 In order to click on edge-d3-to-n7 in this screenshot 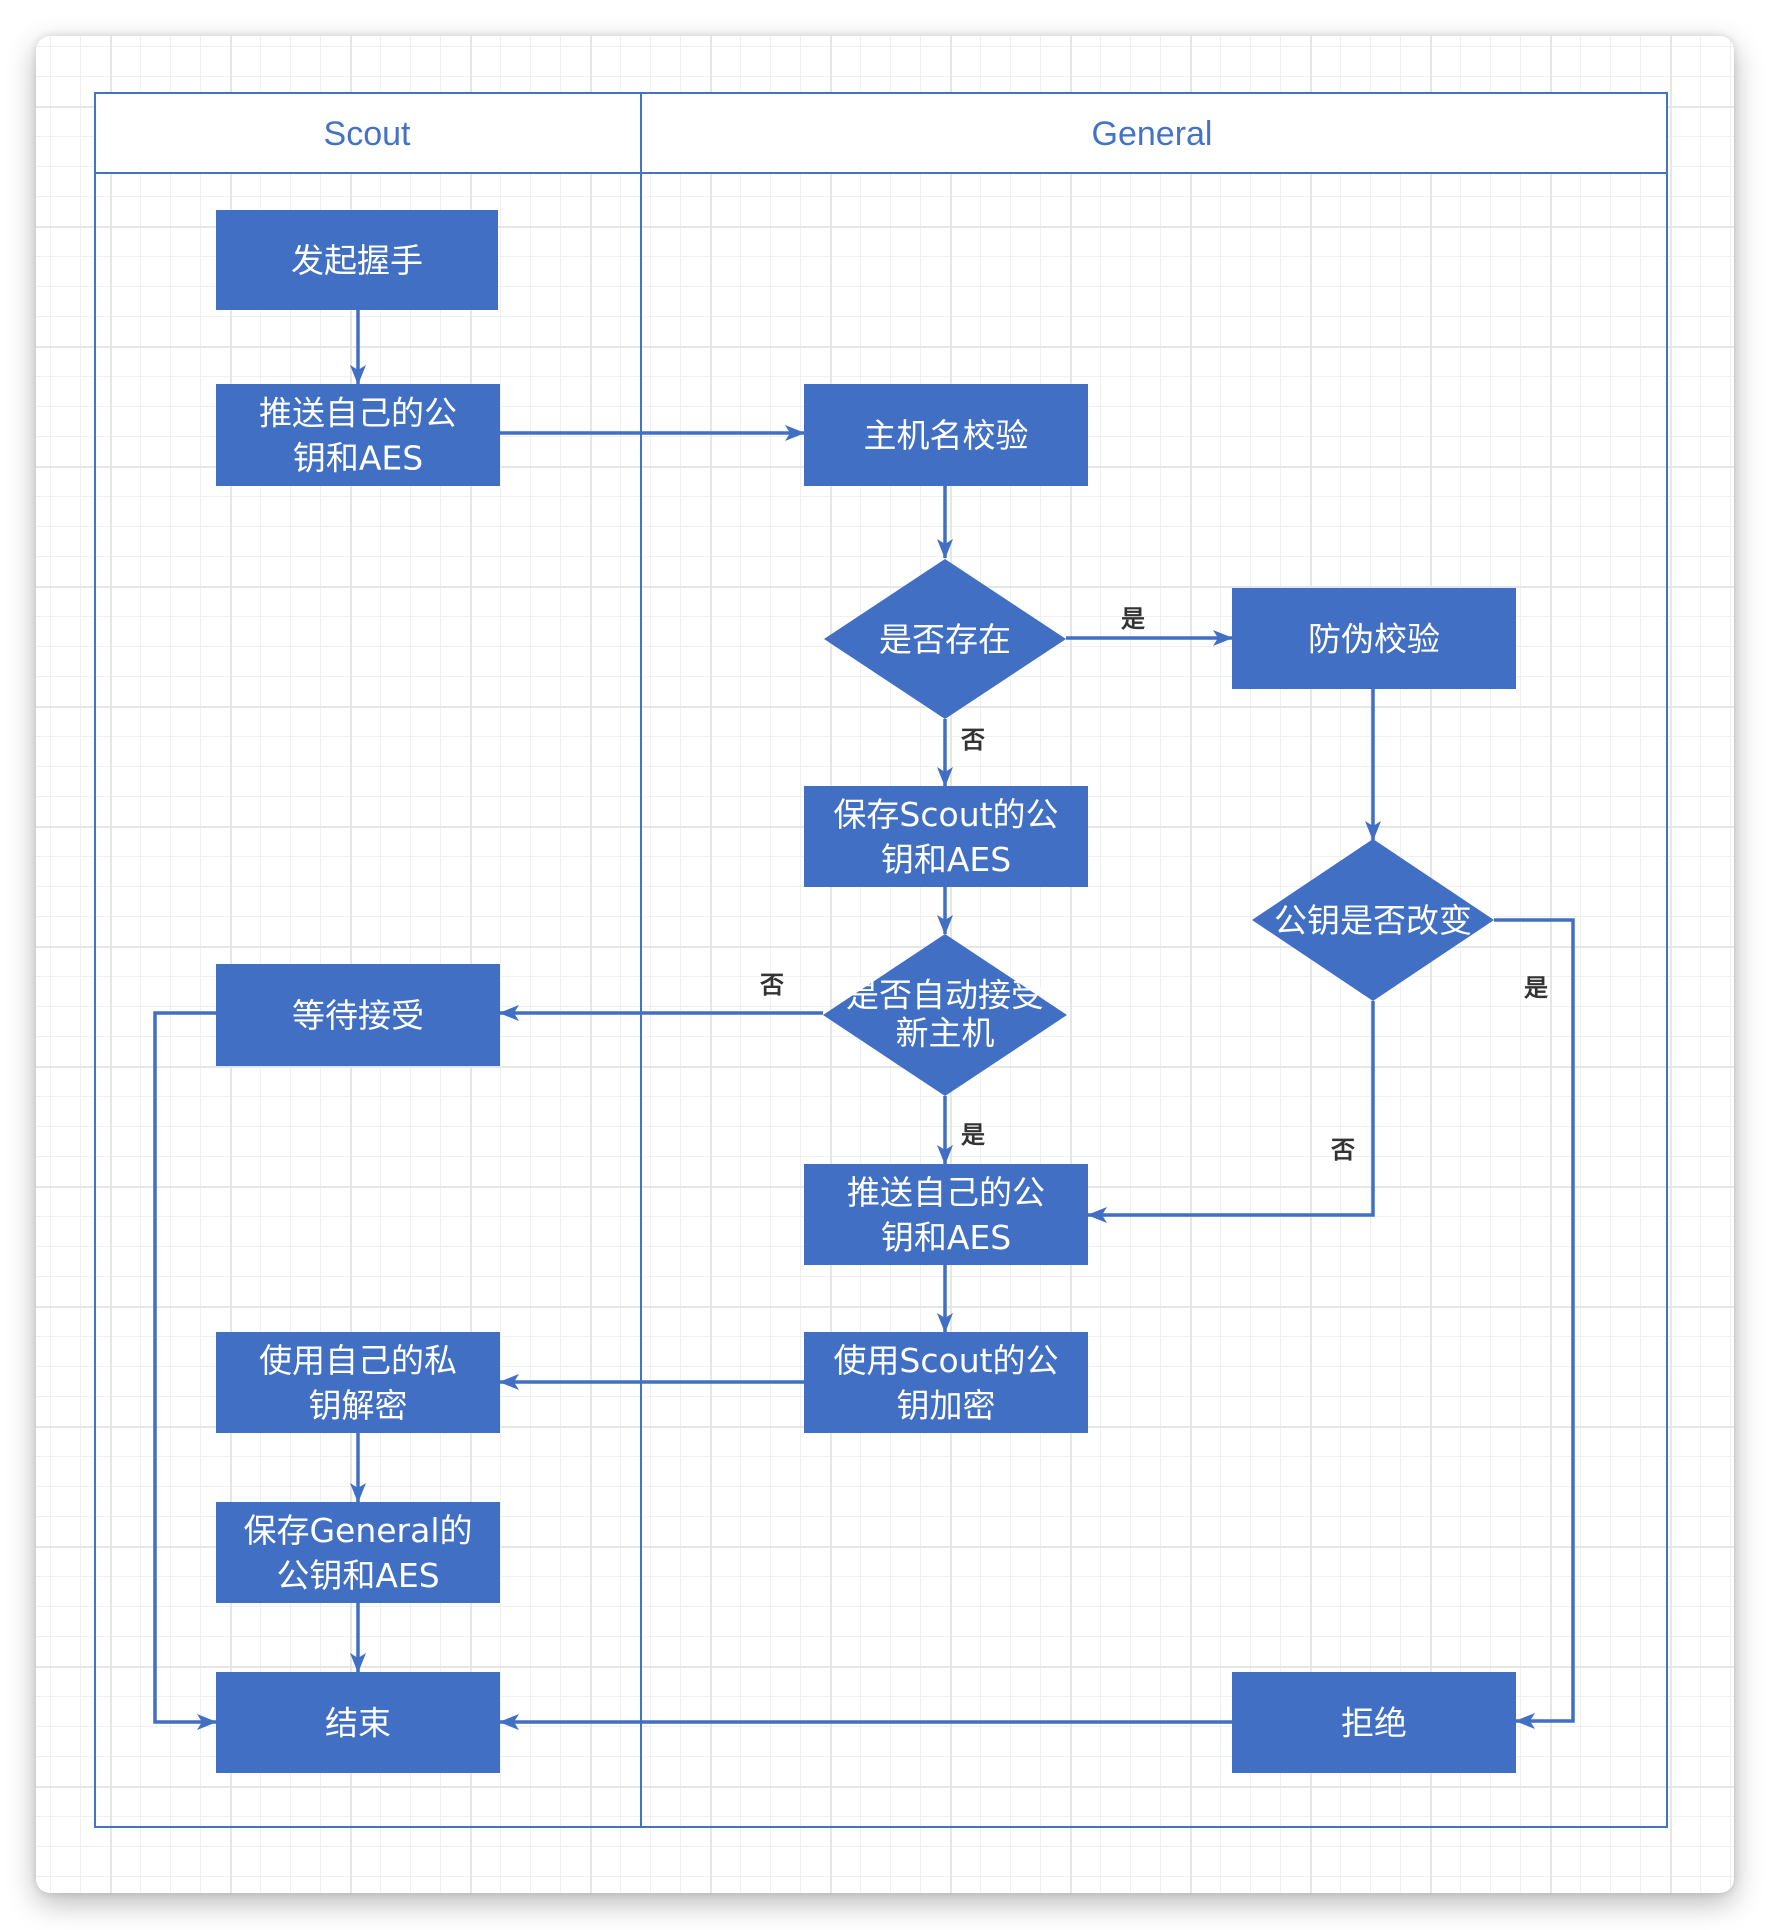, I will do `click(1231, 1112)`.